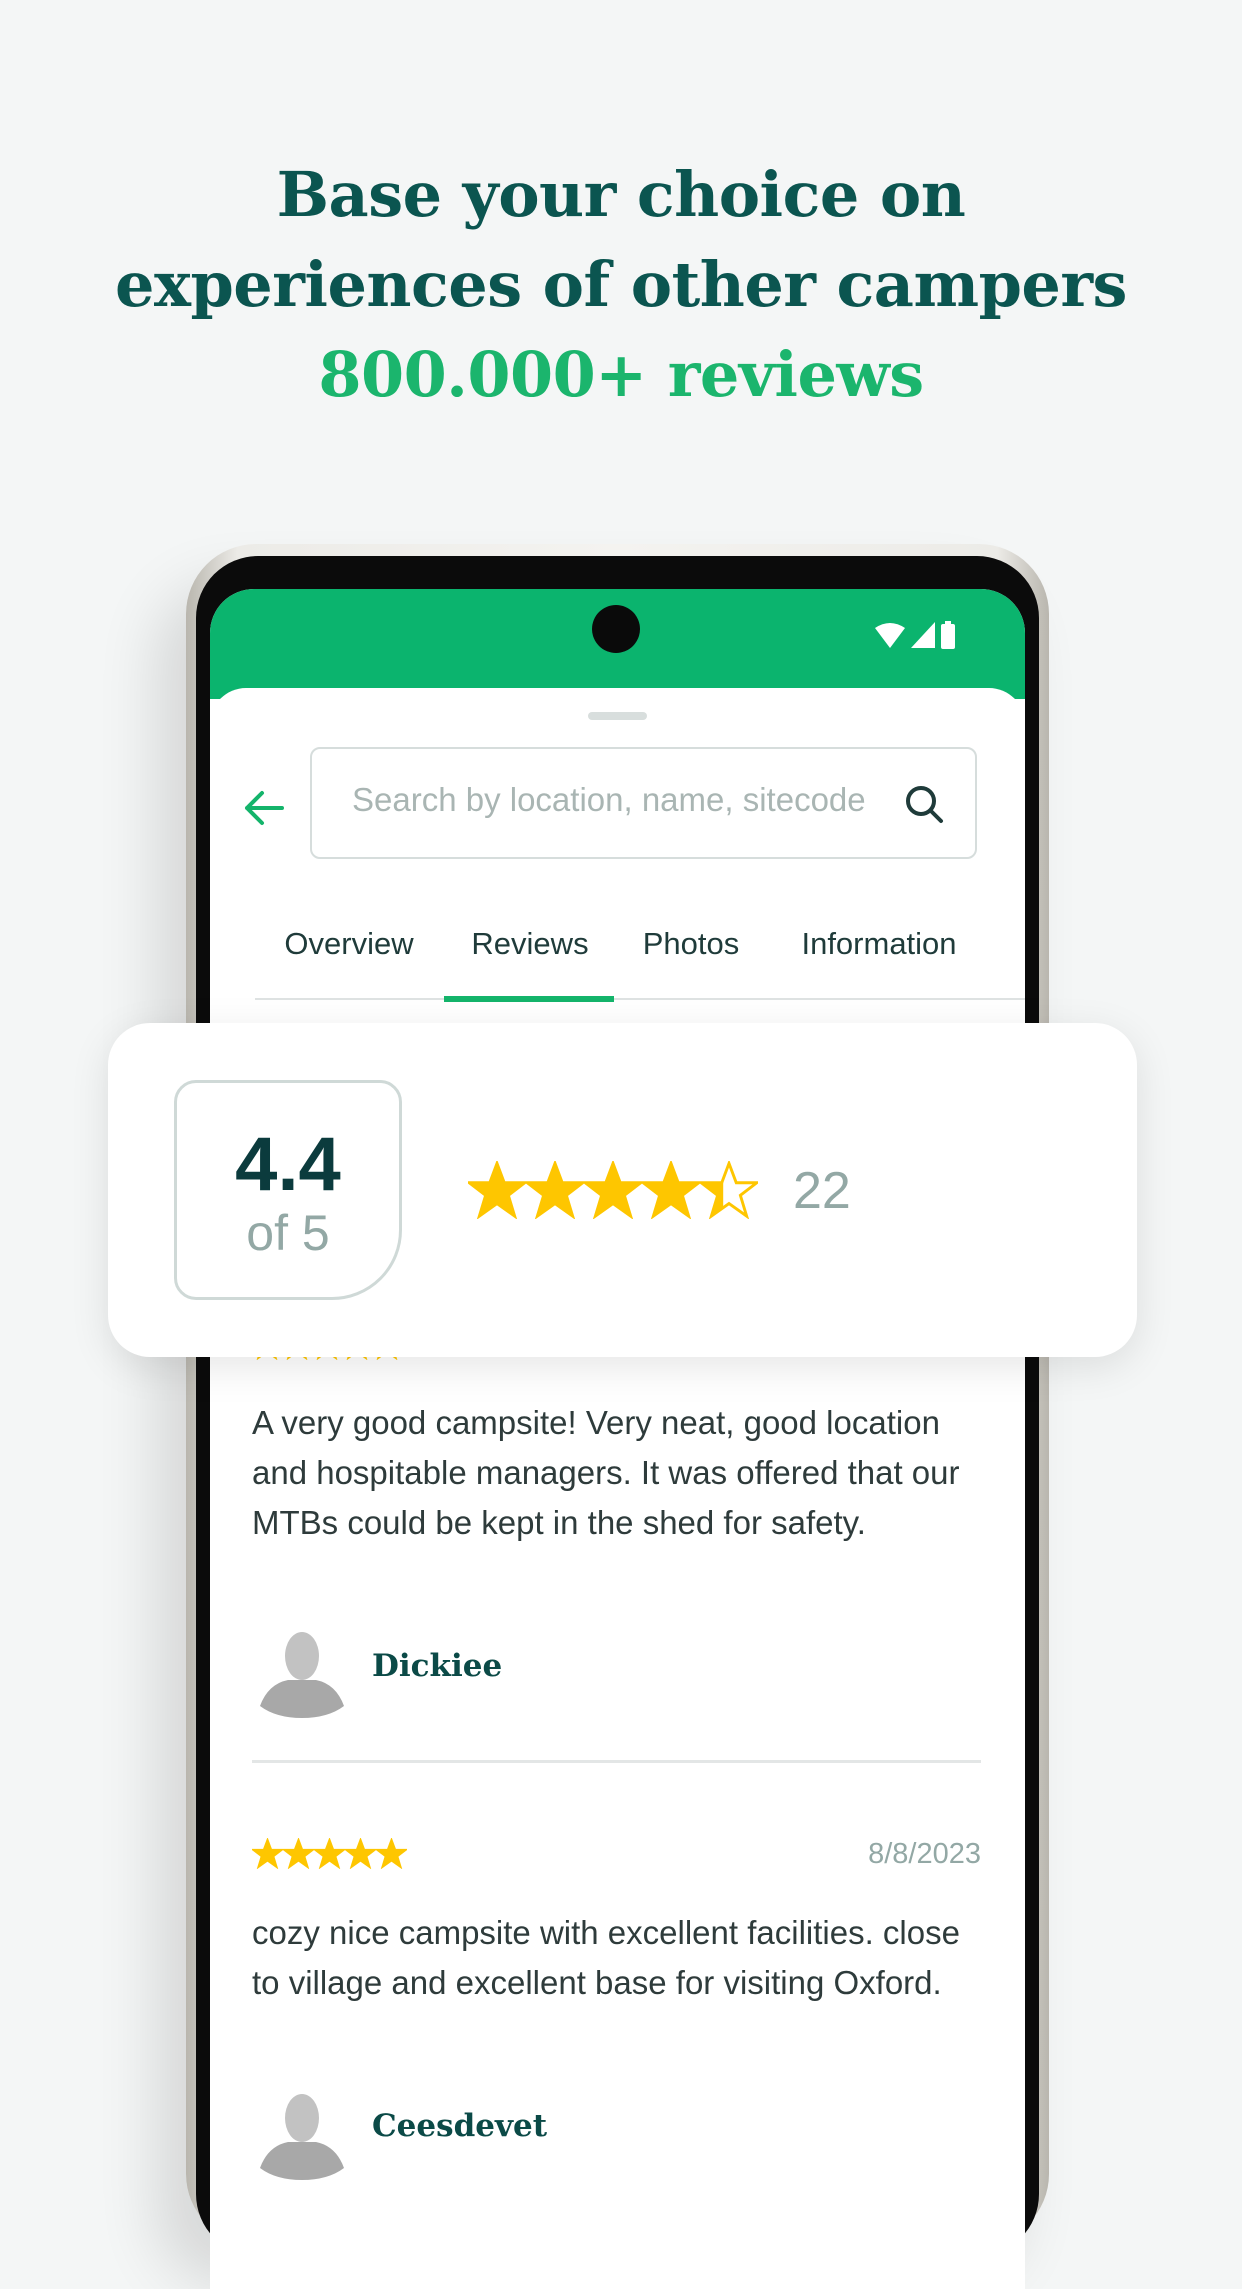  I want to click on tab-overview: Overview, so click(348, 944).